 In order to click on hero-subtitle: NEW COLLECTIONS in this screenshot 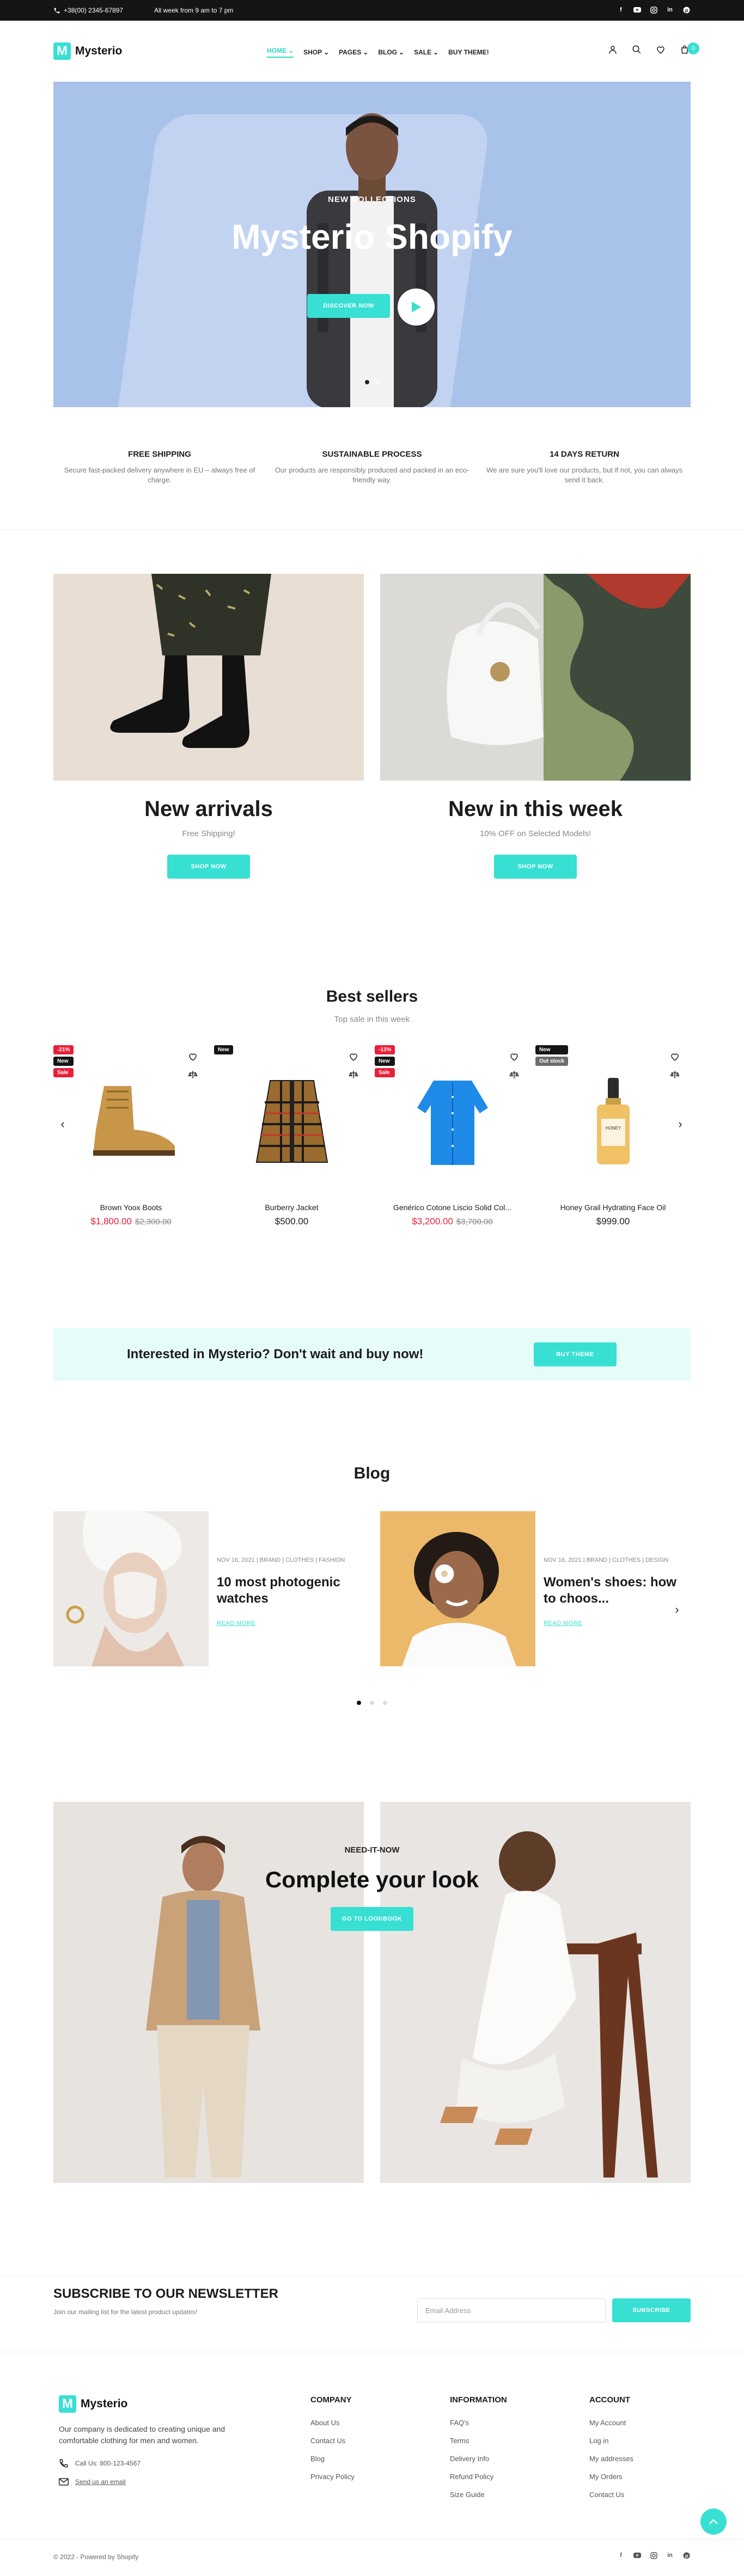, I will do `click(372, 199)`.